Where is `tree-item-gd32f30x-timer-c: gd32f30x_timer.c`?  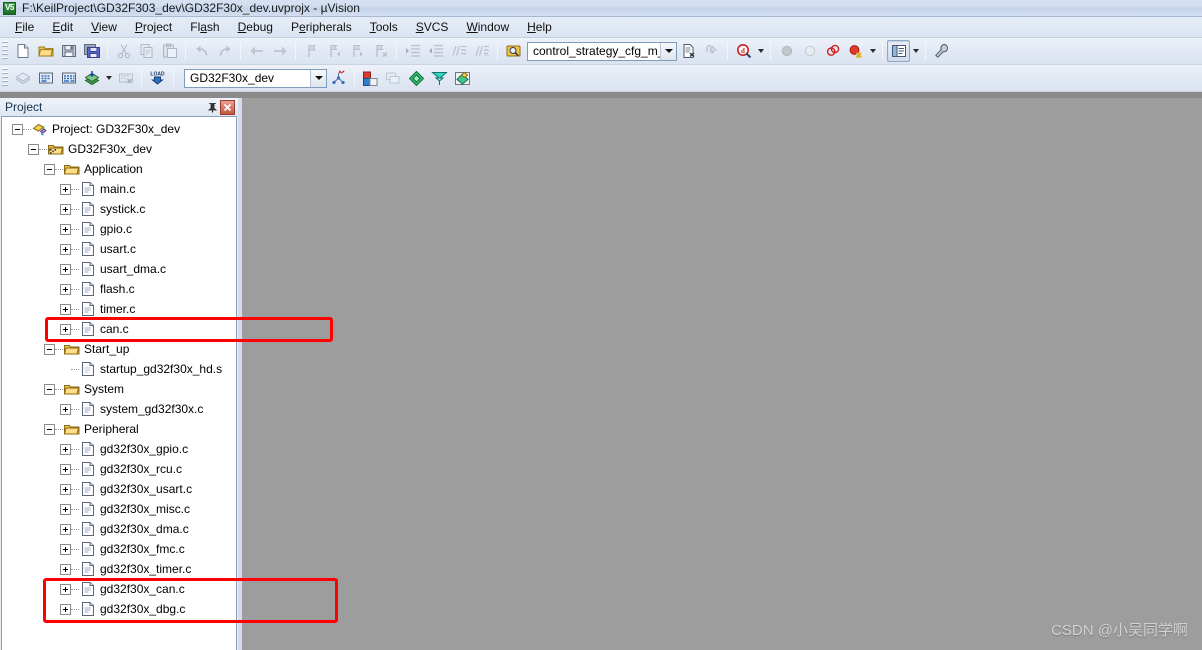 tree-item-gd32f30x-timer-c: gd32f30x_timer.c is located at coordinates (119, 569).